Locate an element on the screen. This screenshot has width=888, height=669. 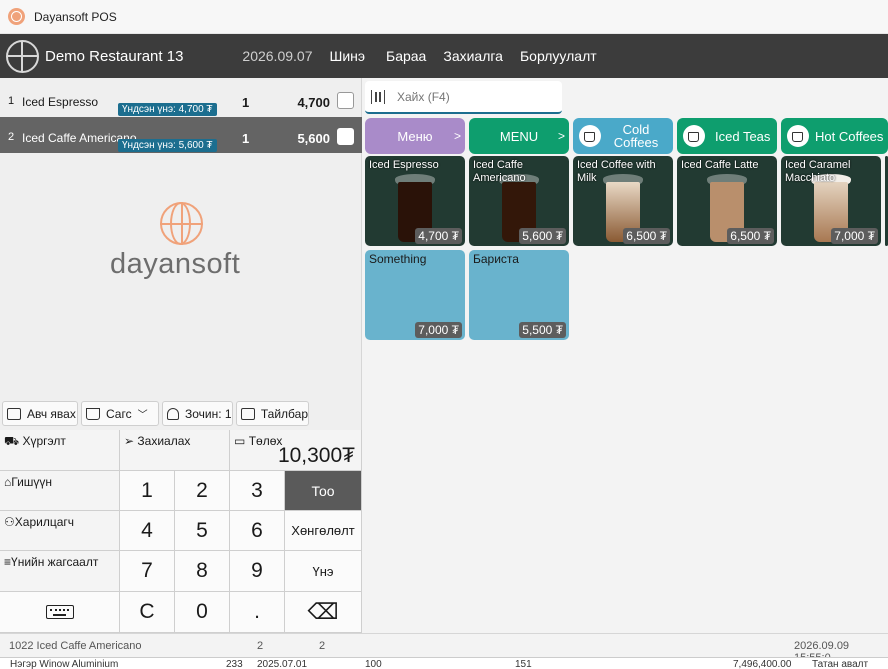
bg-cell: 151 is located at coordinates (523, 664).